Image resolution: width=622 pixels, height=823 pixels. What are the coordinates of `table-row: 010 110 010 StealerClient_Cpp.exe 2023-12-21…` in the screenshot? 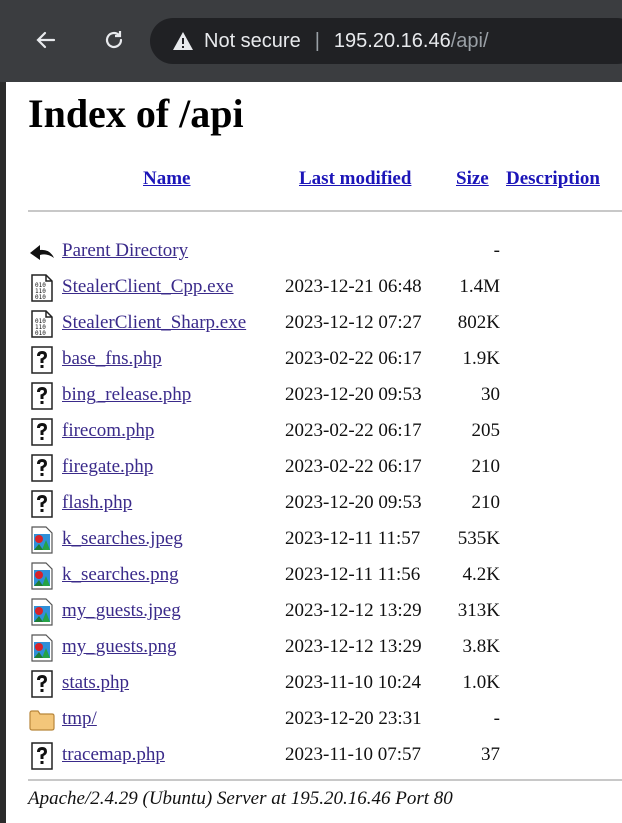 It's located at (325, 290).